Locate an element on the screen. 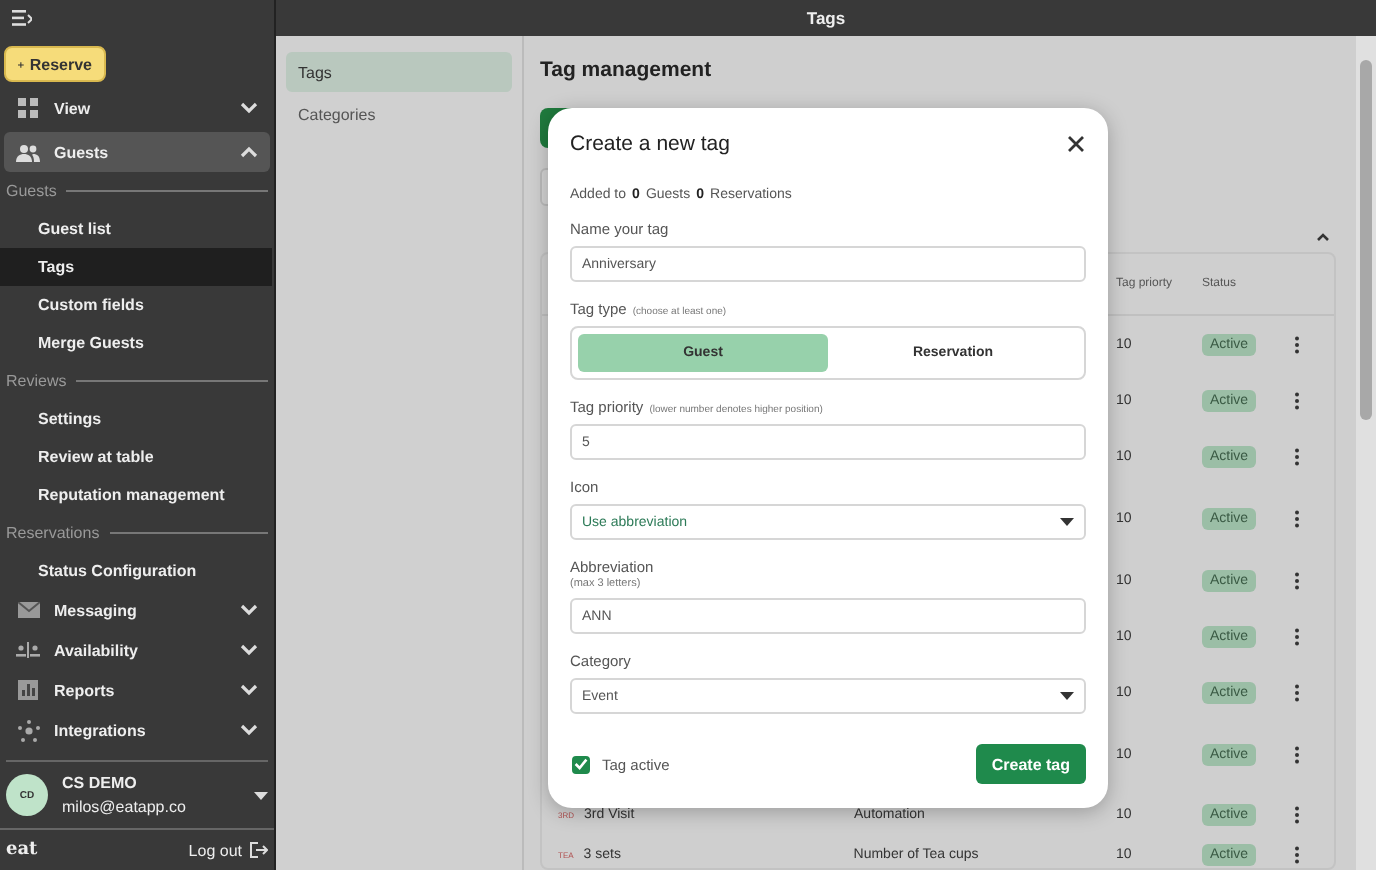 The height and width of the screenshot is (870, 1376). nav-item: Reputation management is located at coordinates (136, 495).